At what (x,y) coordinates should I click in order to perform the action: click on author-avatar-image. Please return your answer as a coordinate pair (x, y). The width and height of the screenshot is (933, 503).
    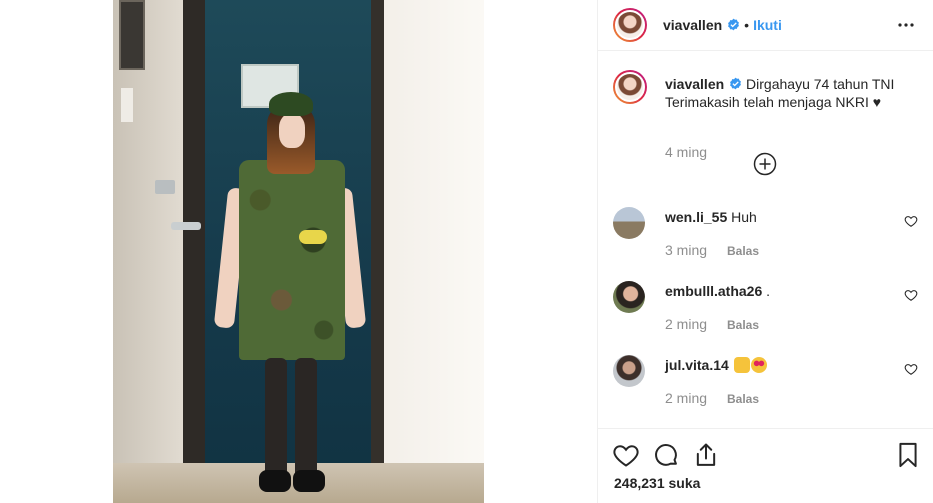
    Looking at the image, I should click on (630, 25).